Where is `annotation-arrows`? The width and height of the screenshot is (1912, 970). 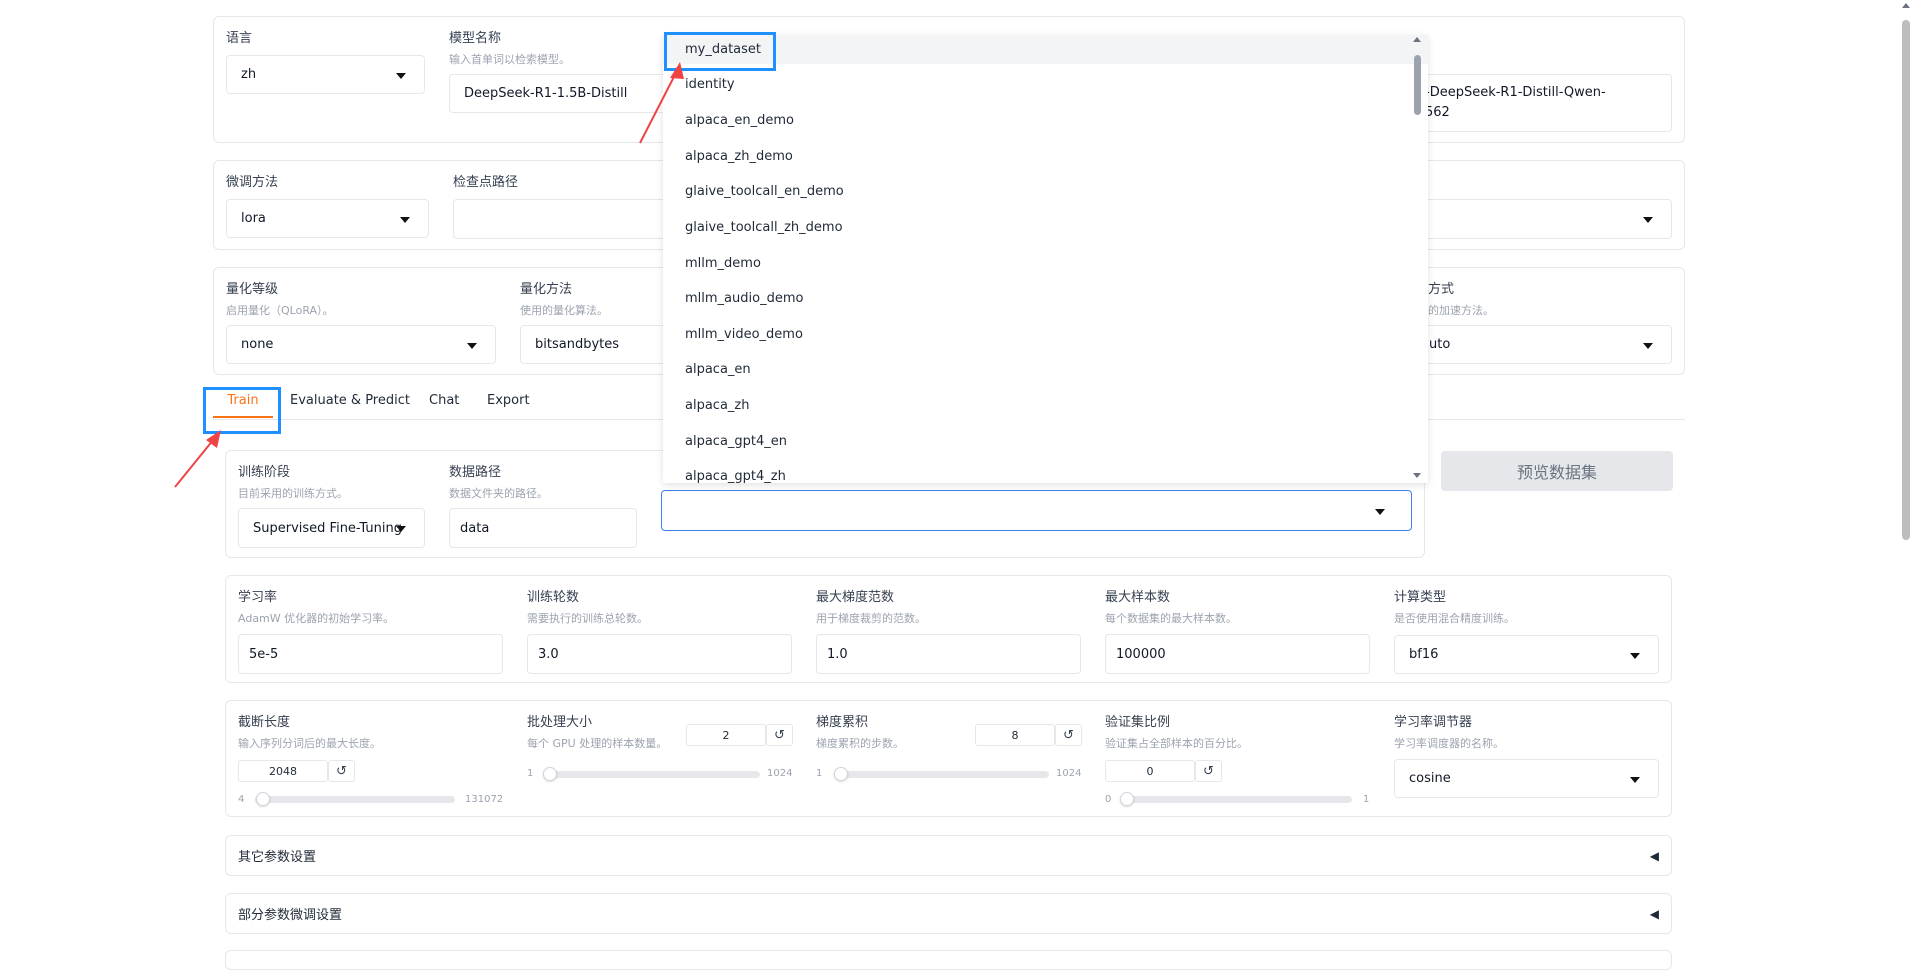 annotation-arrows is located at coordinates (429, 275).